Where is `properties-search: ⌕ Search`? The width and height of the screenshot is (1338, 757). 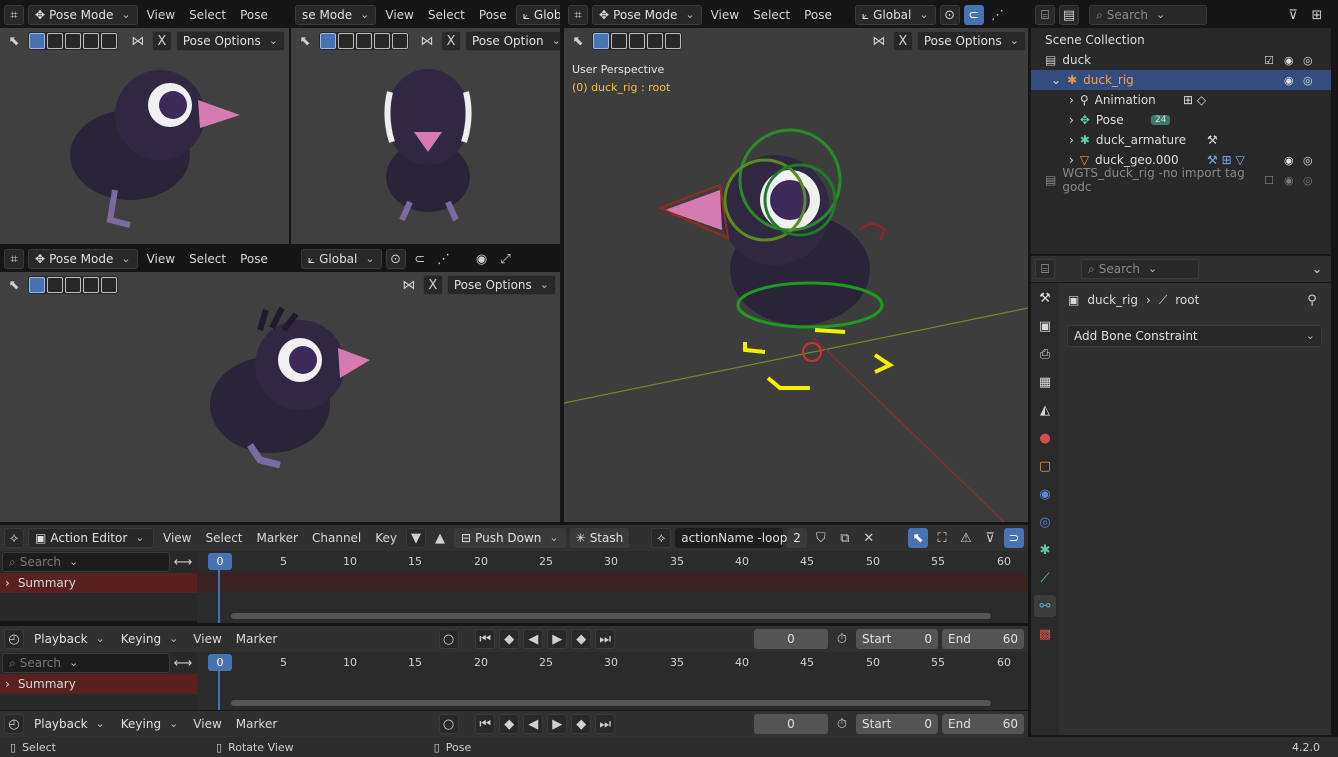
properties-search: ⌕ Search is located at coordinates (1140, 269).